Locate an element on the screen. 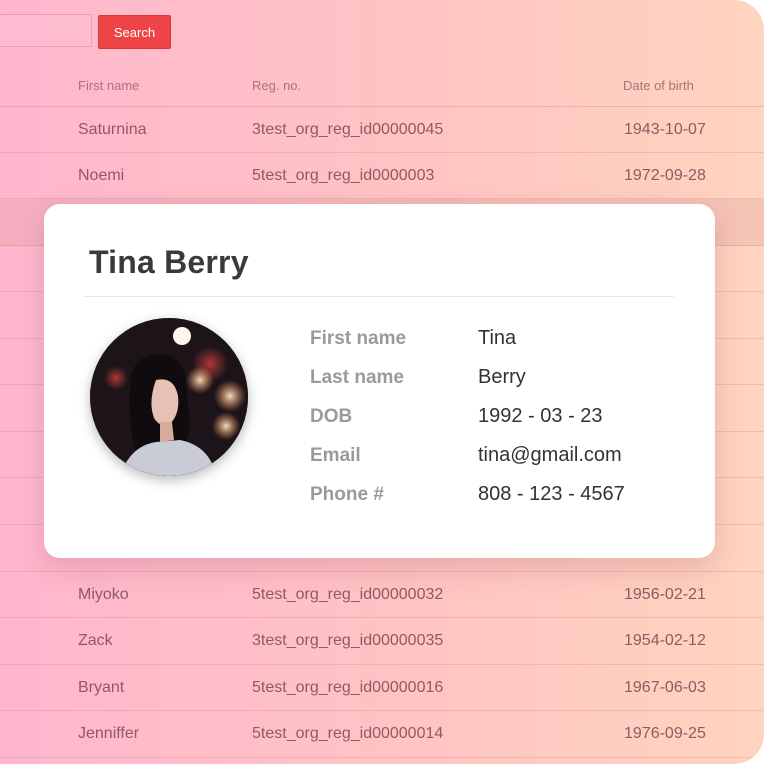  phone-value: 808 - 123 - 4567 is located at coordinates (551, 494).